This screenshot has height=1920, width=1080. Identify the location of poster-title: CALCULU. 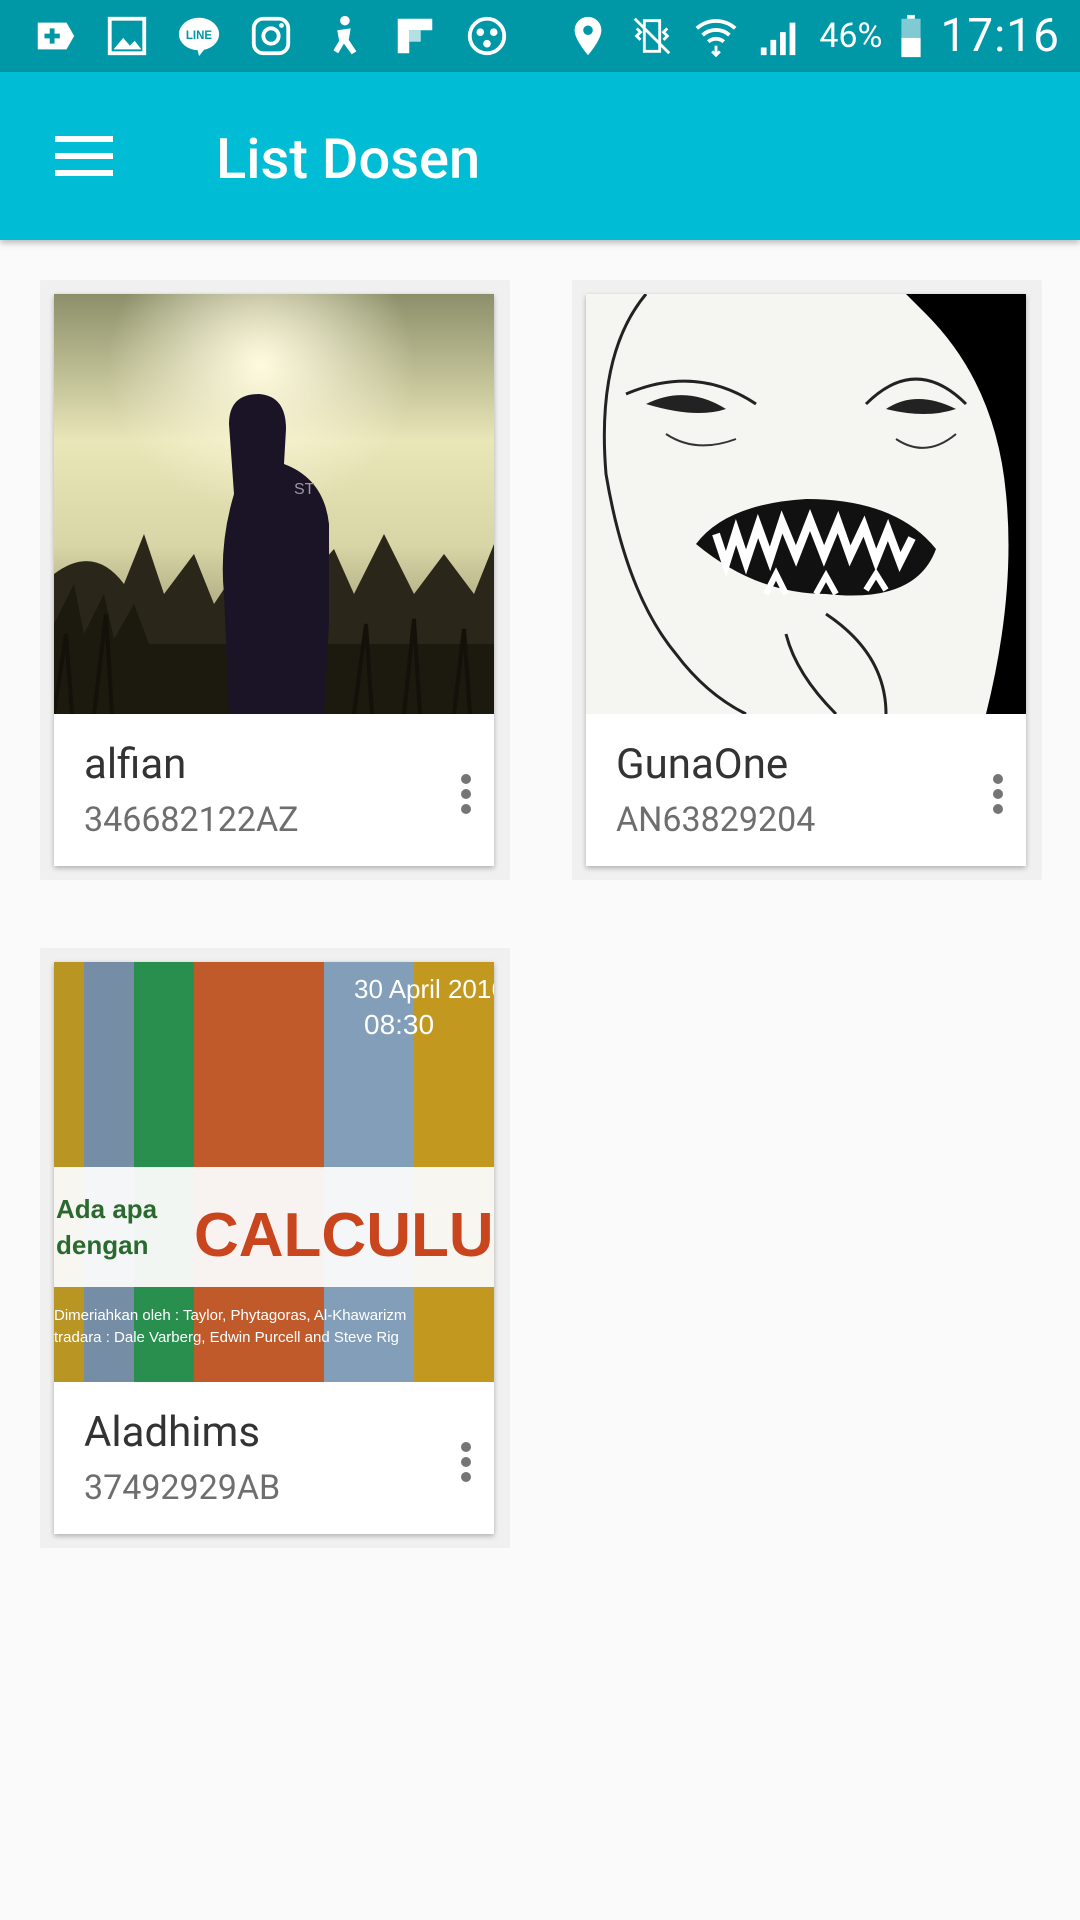
(344, 1235).